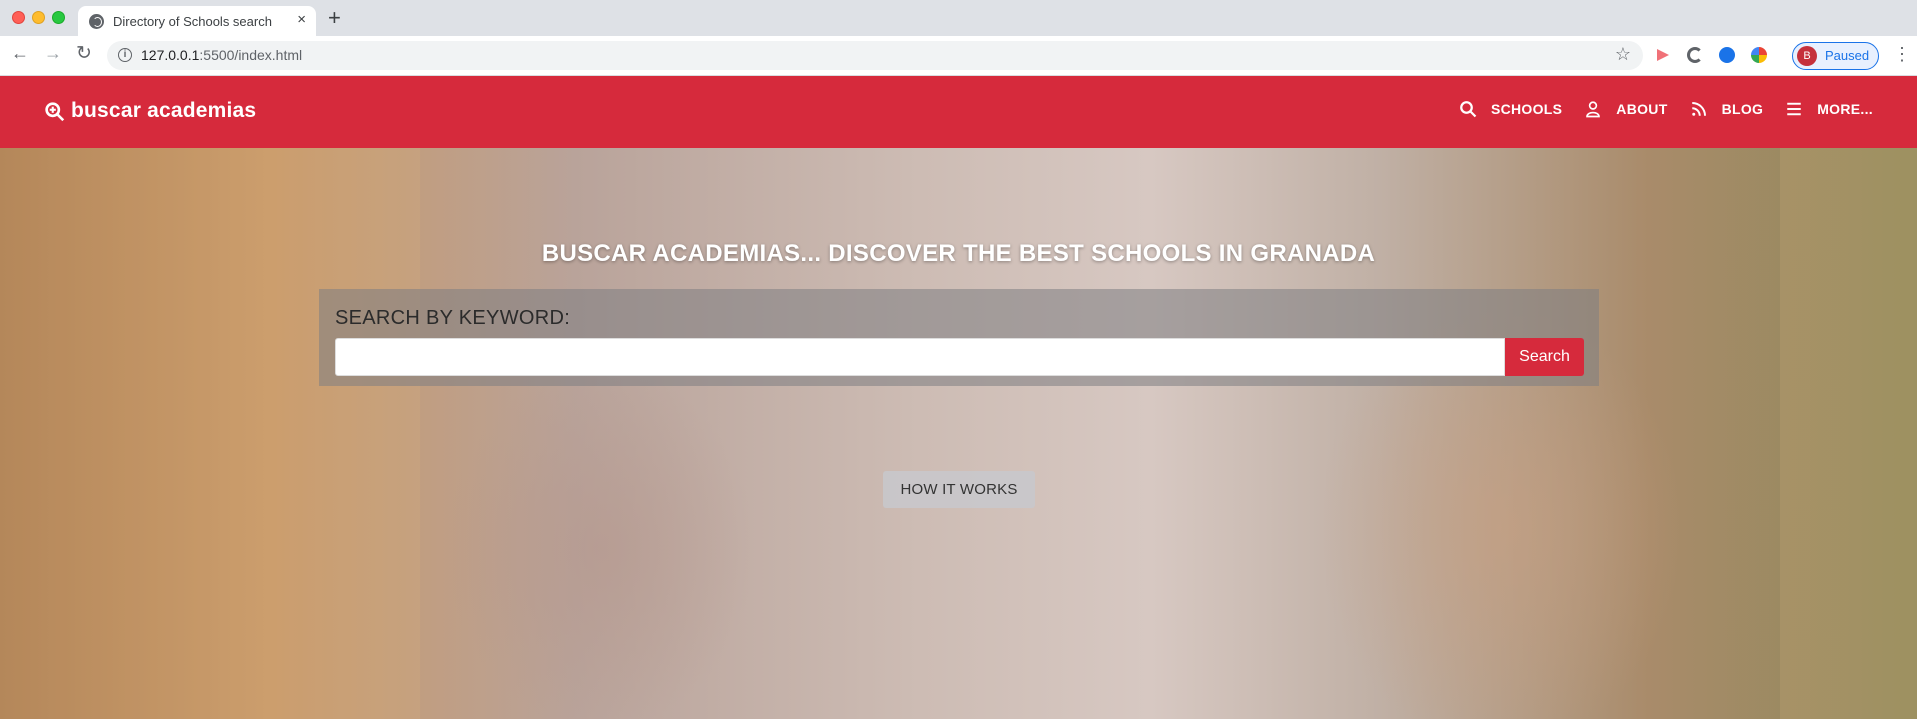  I want to click on globe-icon, so click(96, 21).